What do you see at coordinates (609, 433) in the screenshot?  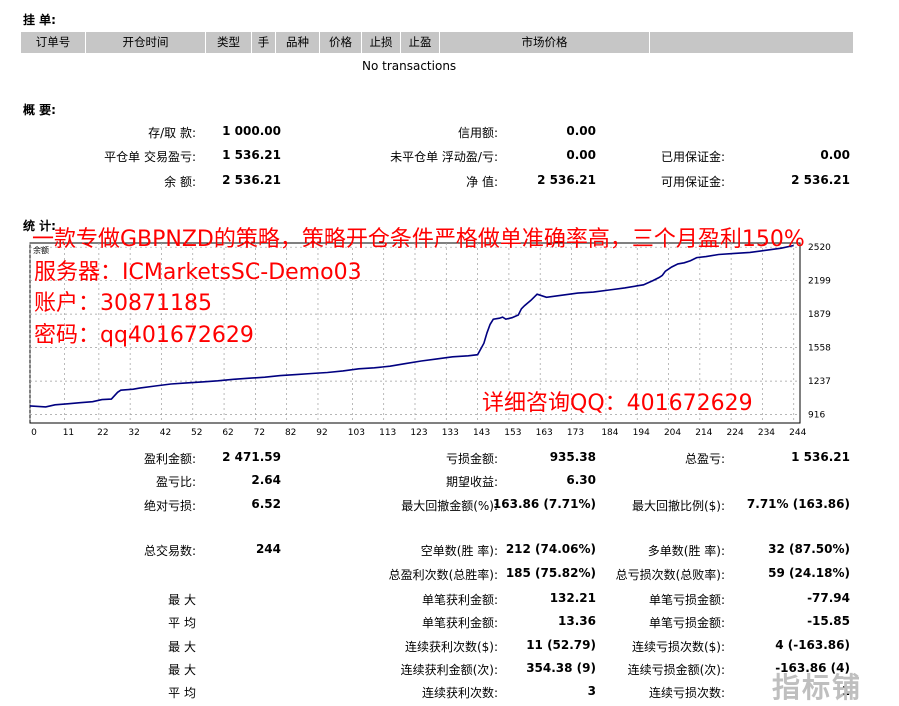 I see `x-tick-label: 184` at bounding box center [609, 433].